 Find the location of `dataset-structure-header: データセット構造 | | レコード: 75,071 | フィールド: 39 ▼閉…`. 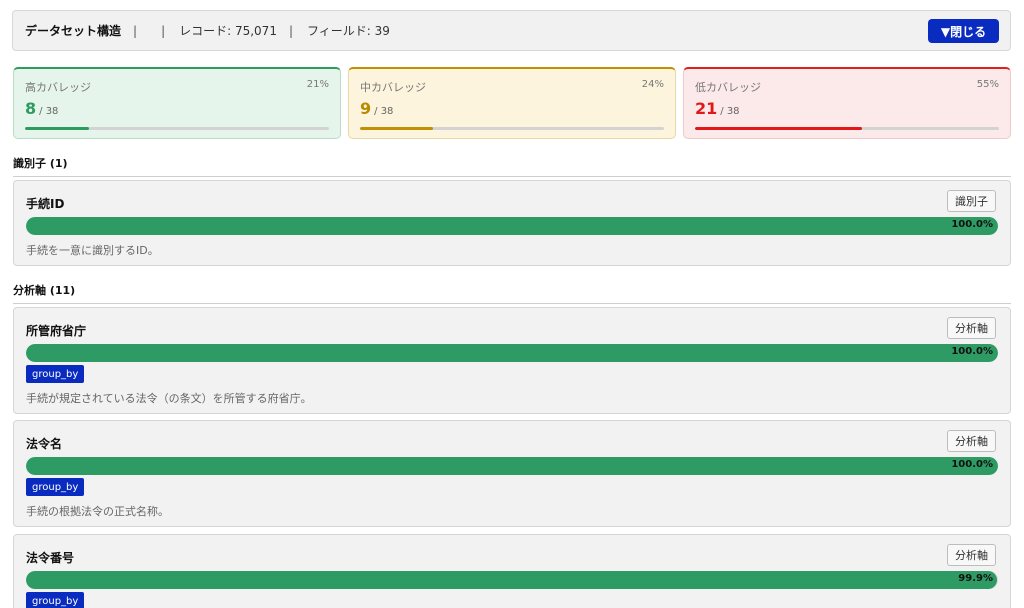

dataset-structure-header: データセット構造 | | レコード: 75,071 | フィールド: 39 ▼閉… is located at coordinates (511, 30).